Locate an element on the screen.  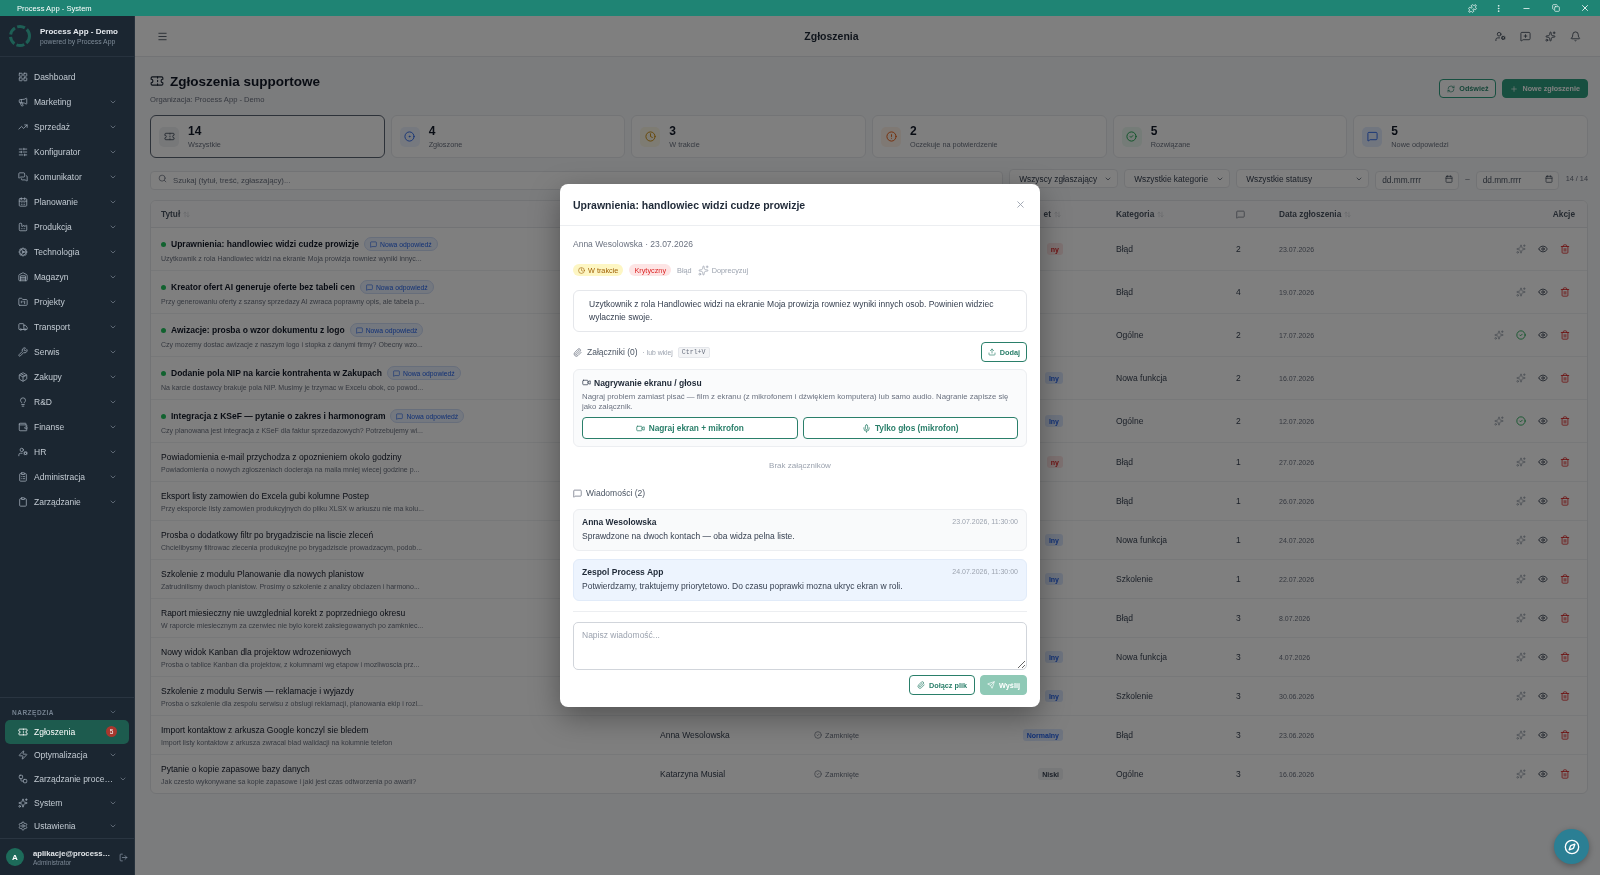
nav-item: Finanse is located at coordinates (67, 426).